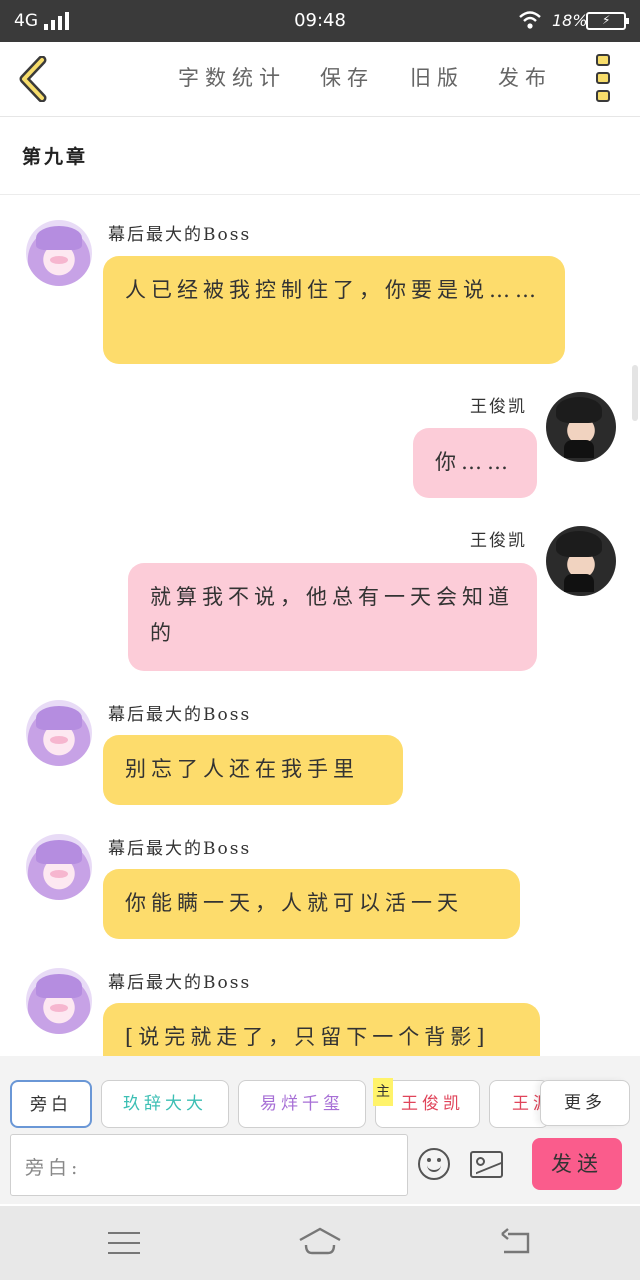  I want to click on main-role-badge: 主, so click(383, 1092).